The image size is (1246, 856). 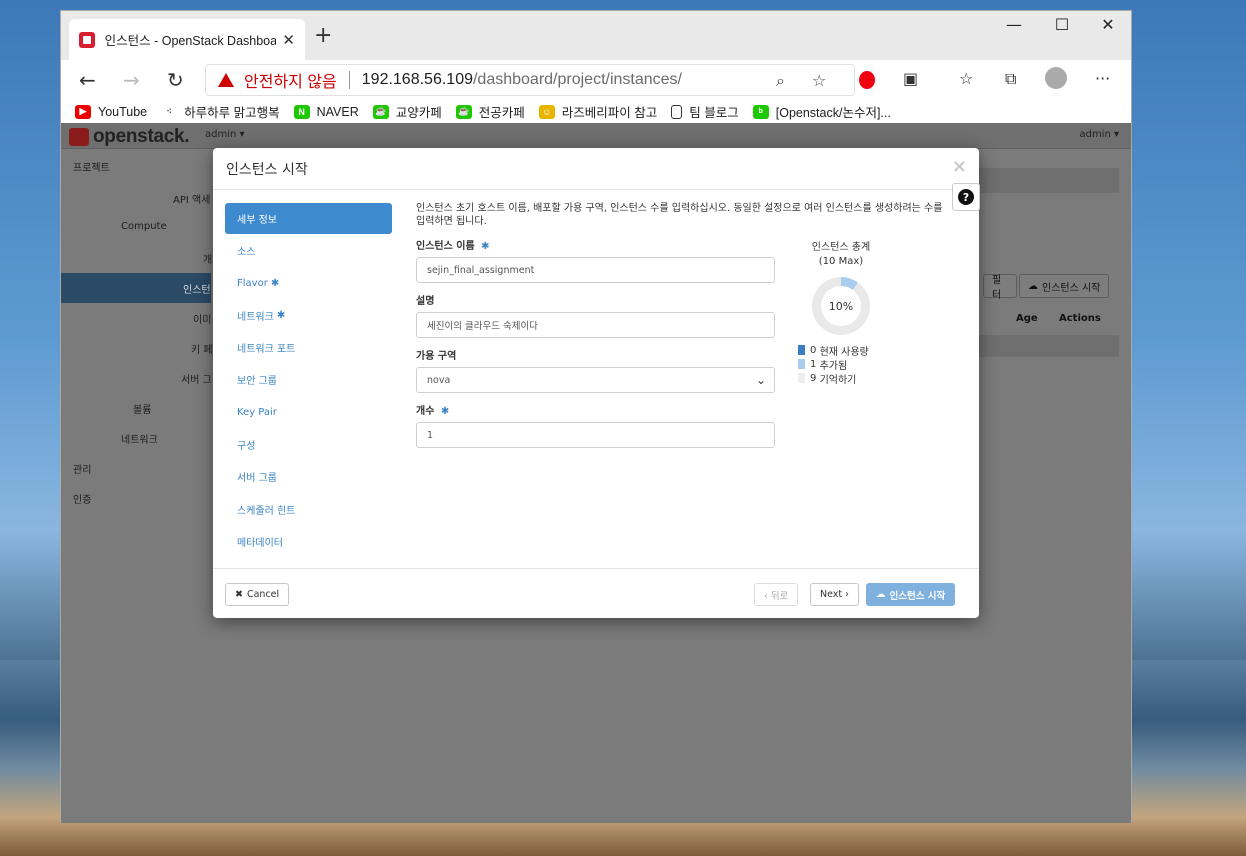 What do you see at coordinates (257, 479) in the screenshot?
I see `step-label: 서버 그룹` at bounding box center [257, 479].